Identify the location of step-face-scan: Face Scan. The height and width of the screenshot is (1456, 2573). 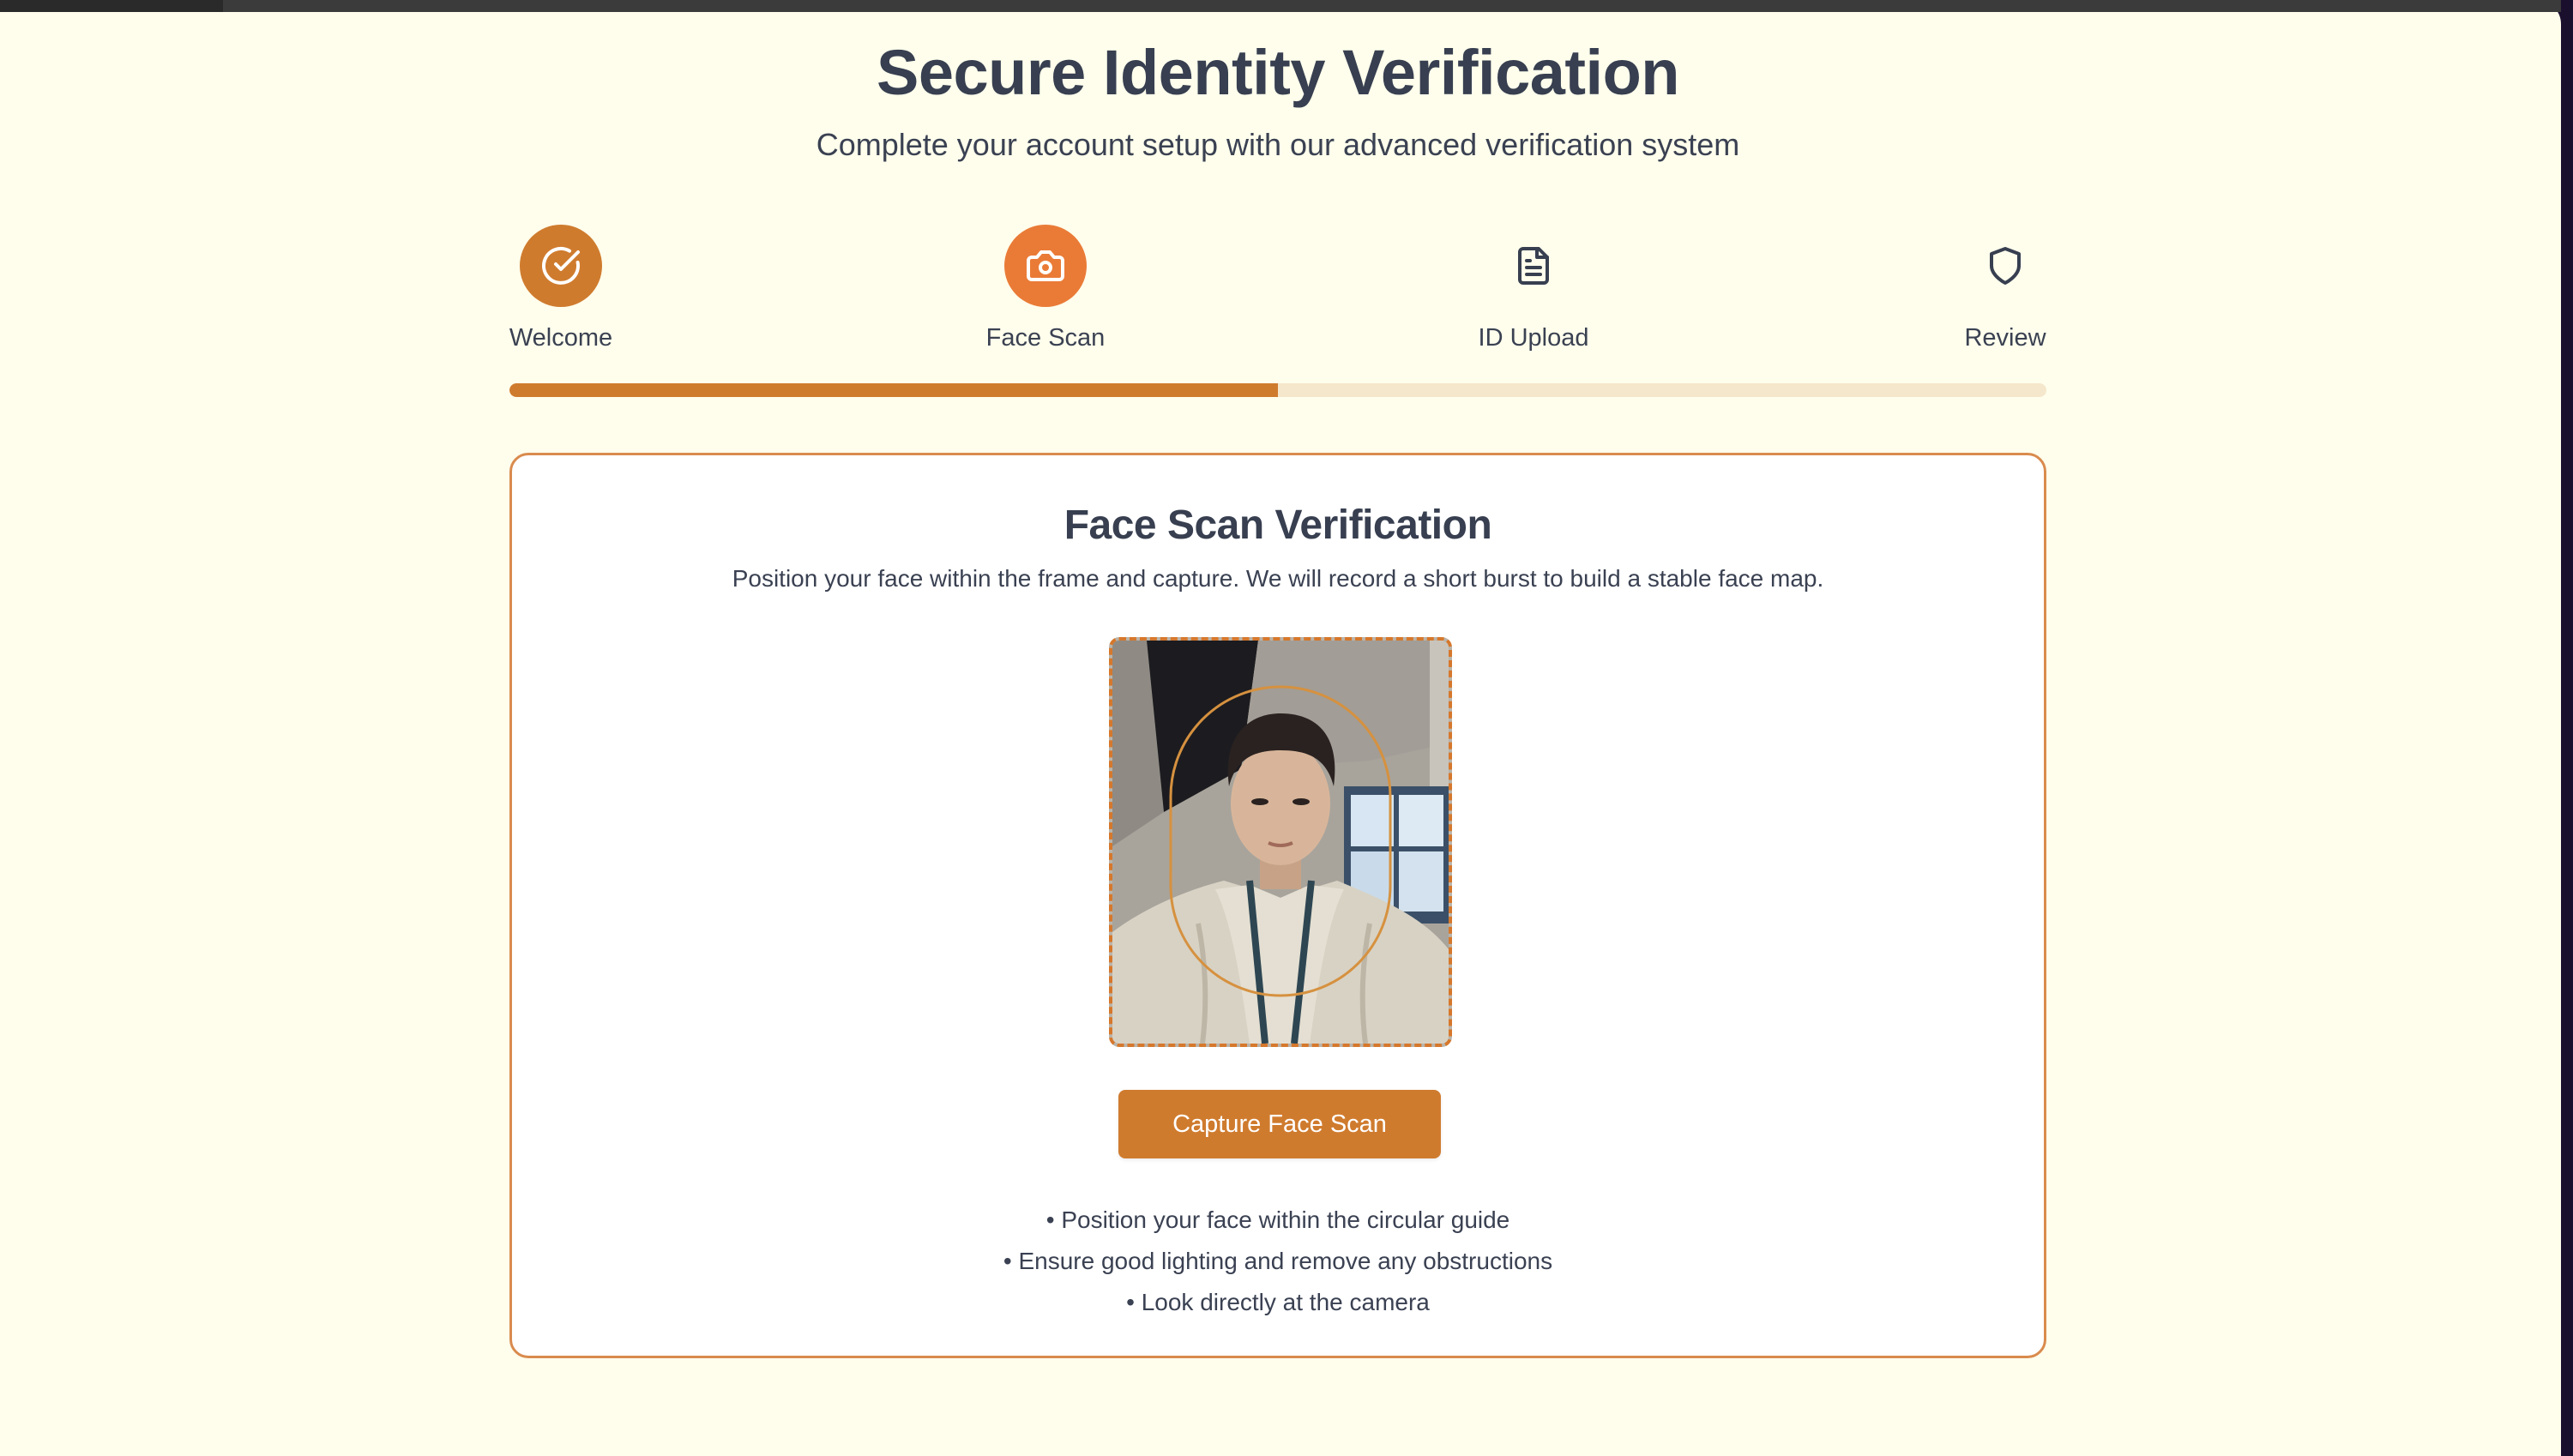
(1045, 289).